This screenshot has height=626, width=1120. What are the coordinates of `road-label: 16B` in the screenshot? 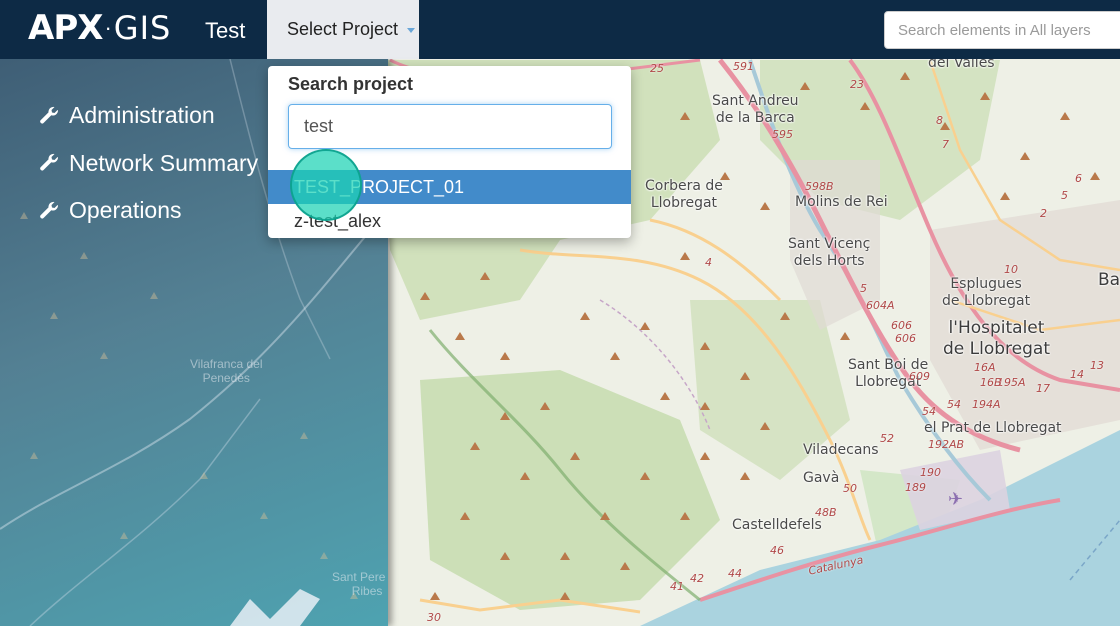 It's located at (991, 382).